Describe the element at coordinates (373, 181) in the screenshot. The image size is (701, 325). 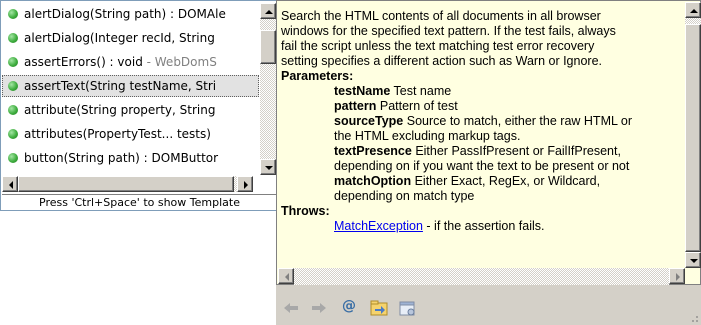
I see `parameter-name: matchOption` at that location.